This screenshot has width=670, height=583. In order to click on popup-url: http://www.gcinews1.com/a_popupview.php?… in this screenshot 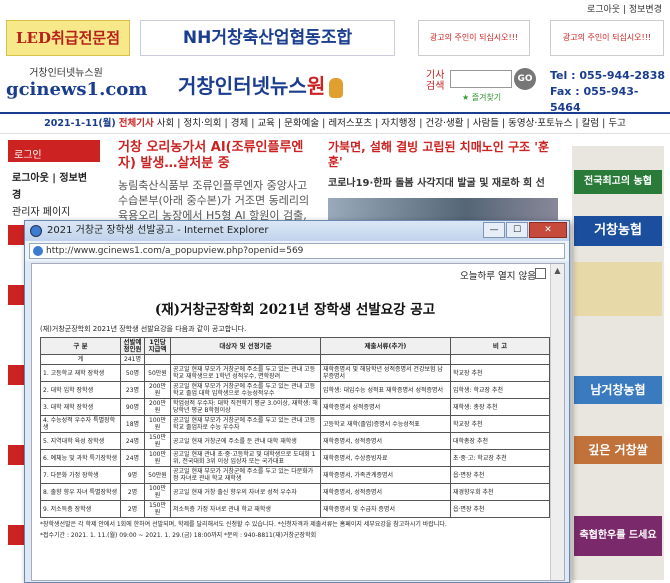, I will do `click(175, 251)`.